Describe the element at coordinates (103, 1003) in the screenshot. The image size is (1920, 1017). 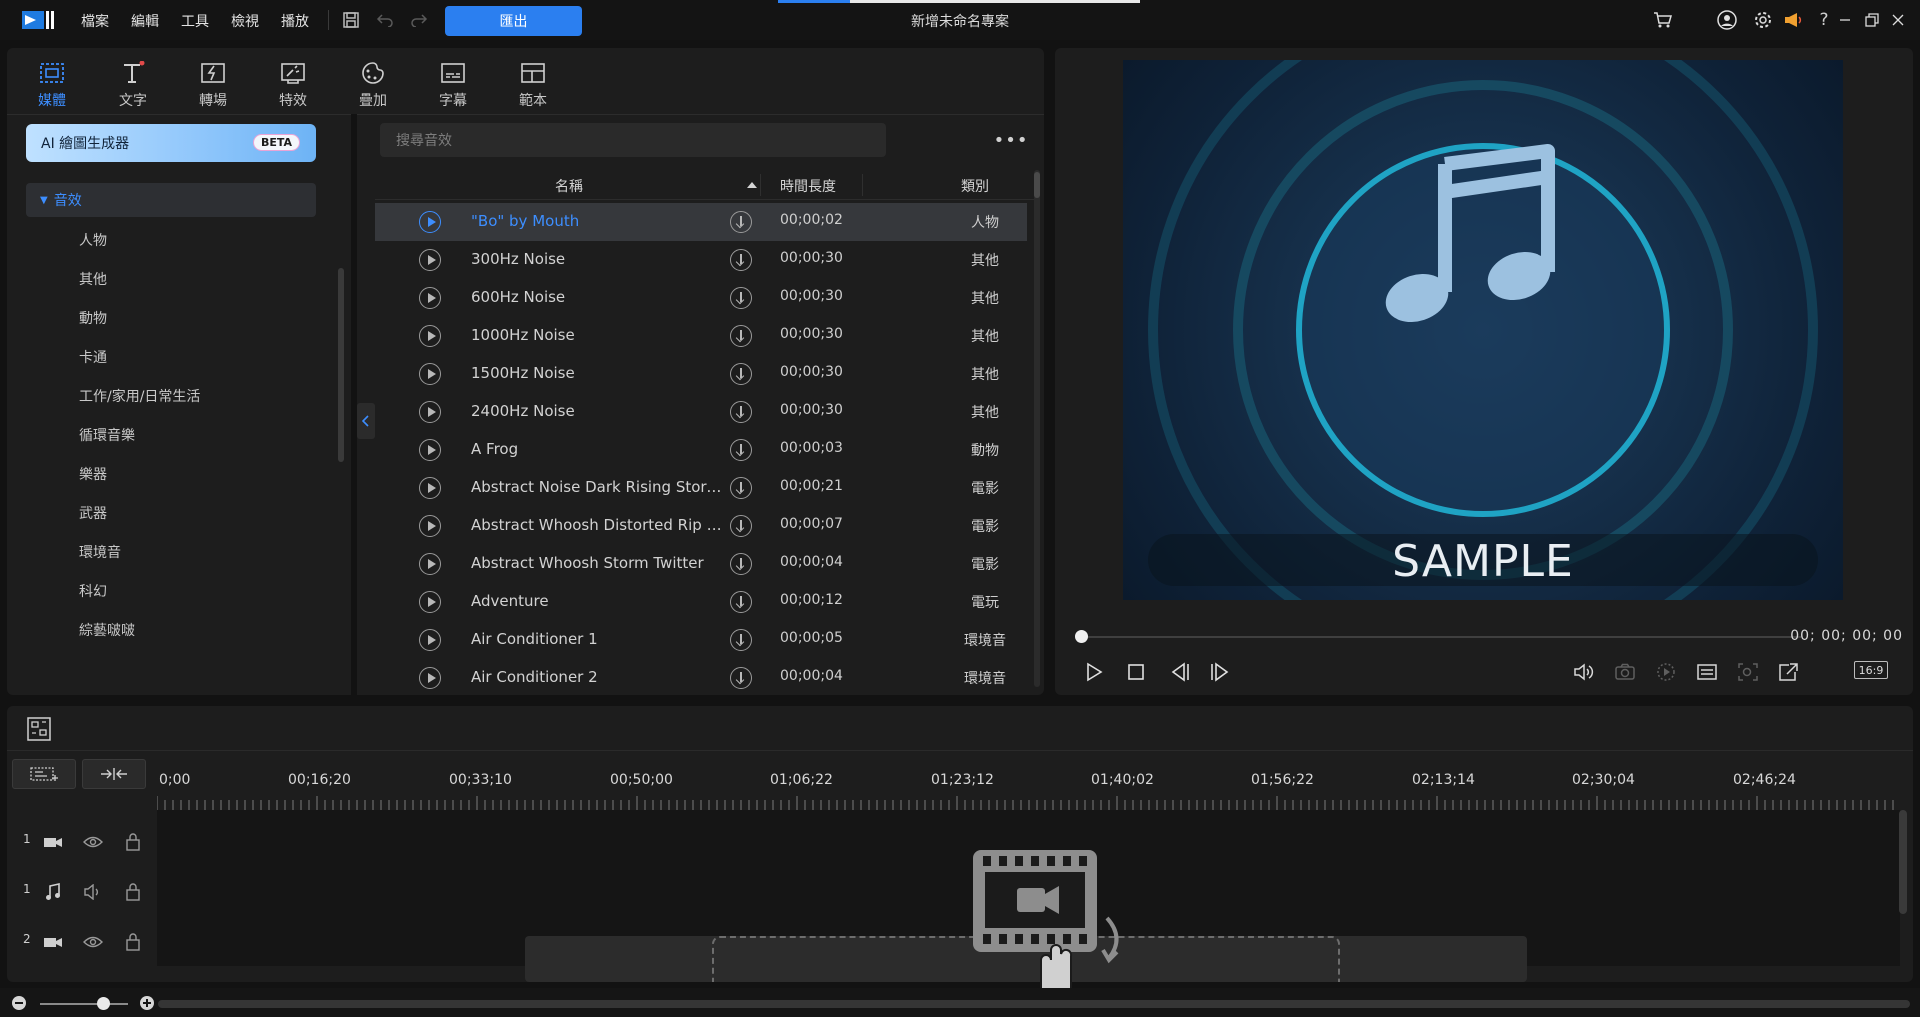
I see `zoom-slider-handle` at that location.